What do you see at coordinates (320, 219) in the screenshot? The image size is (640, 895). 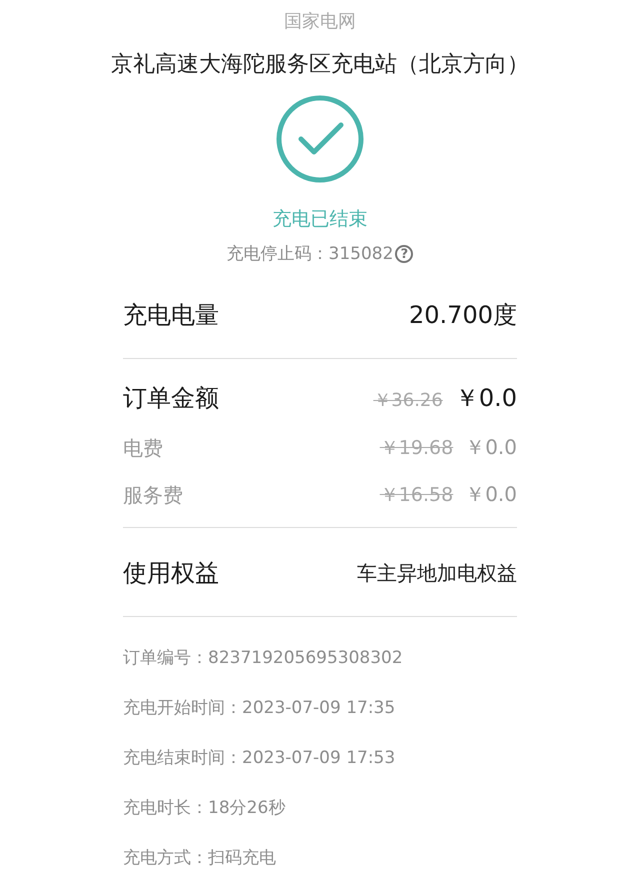 I see `charging-status: 充电已结束` at bounding box center [320, 219].